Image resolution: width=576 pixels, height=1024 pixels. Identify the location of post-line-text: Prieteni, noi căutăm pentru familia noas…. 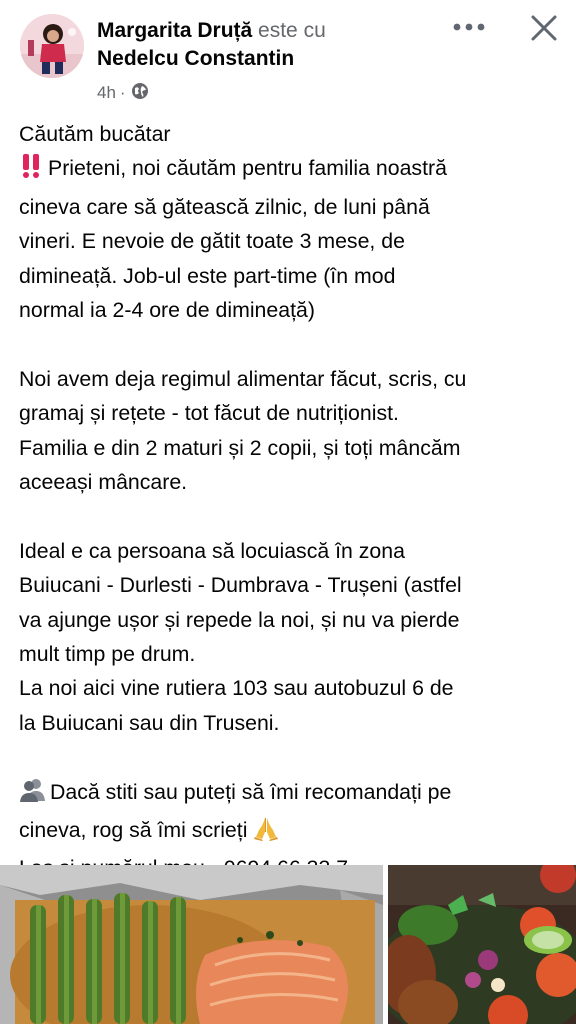
(247, 168).